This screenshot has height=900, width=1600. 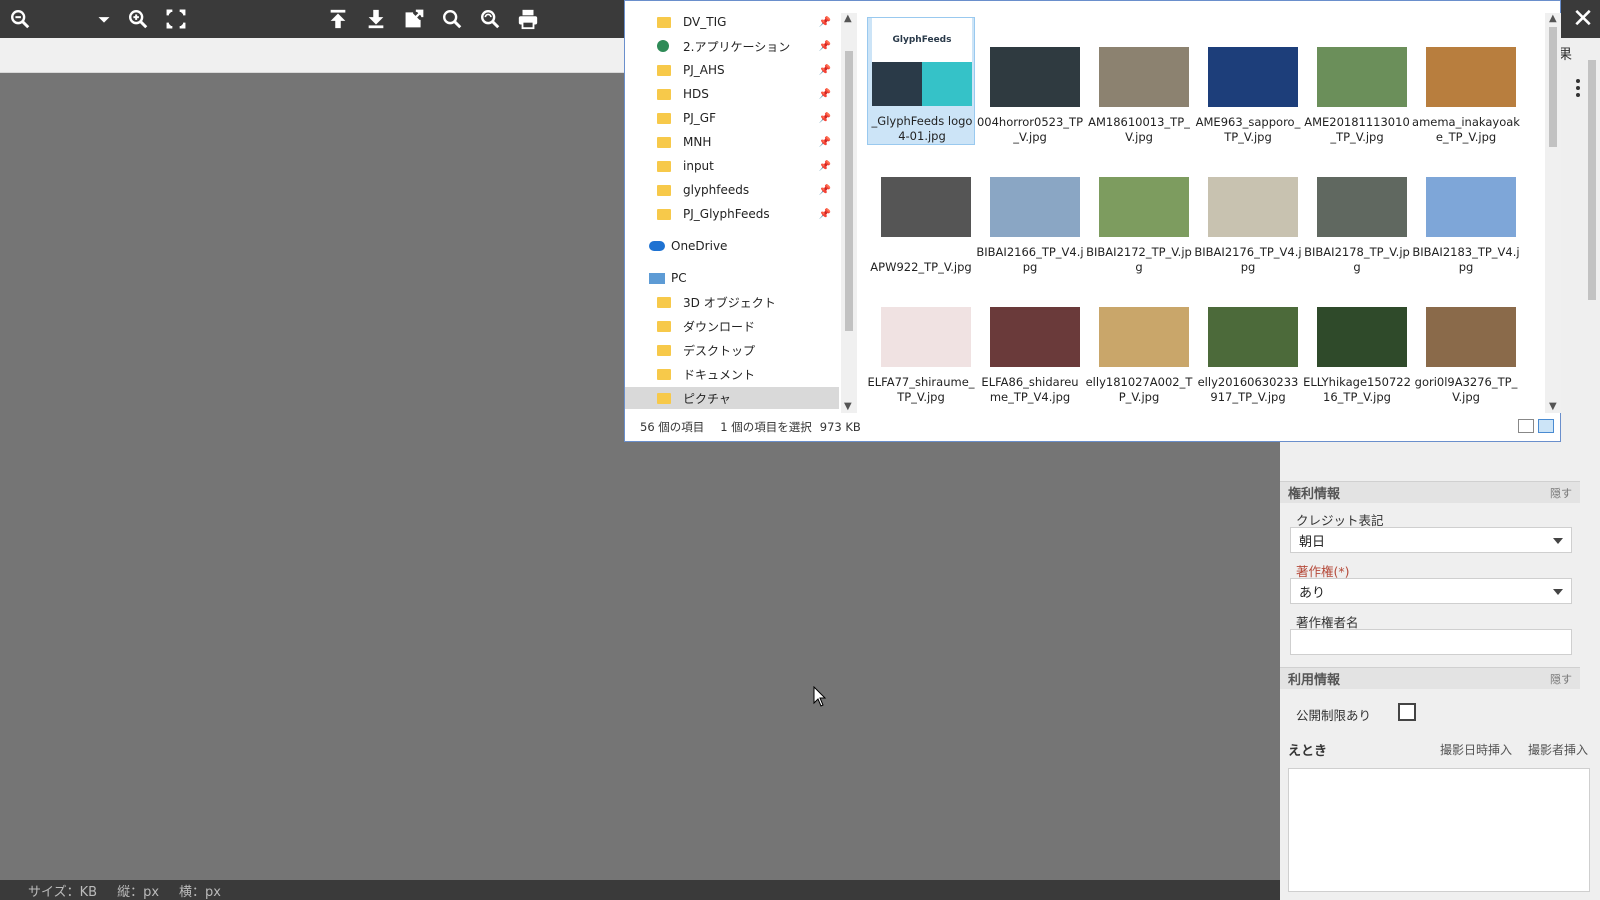 I want to click on restricted-label: 公開制限あり, so click(x=1334, y=715).